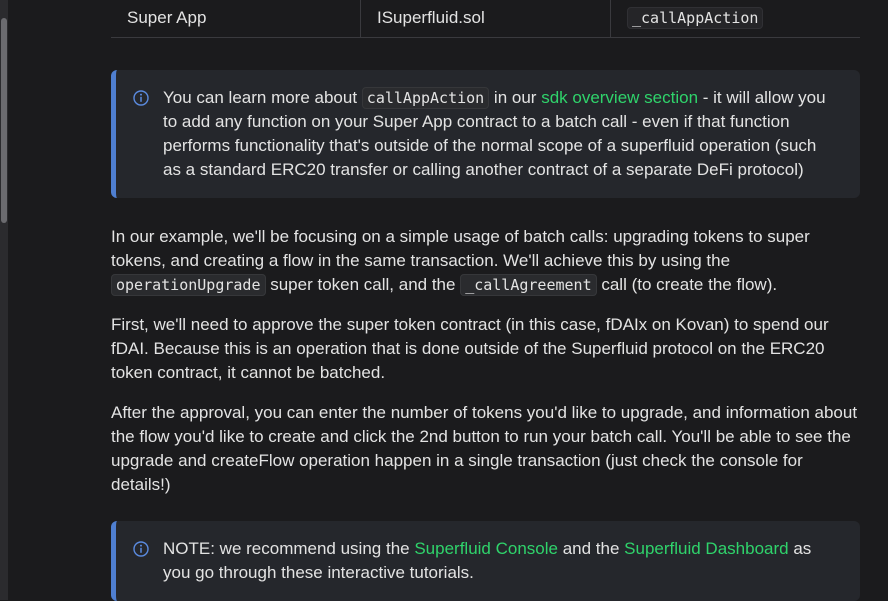 The height and width of the screenshot is (601, 888). What do you see at coordinates (188, 285) in the screenshot?
I see `inline-code: operationUpgrade` at bounding box center [188, 285].